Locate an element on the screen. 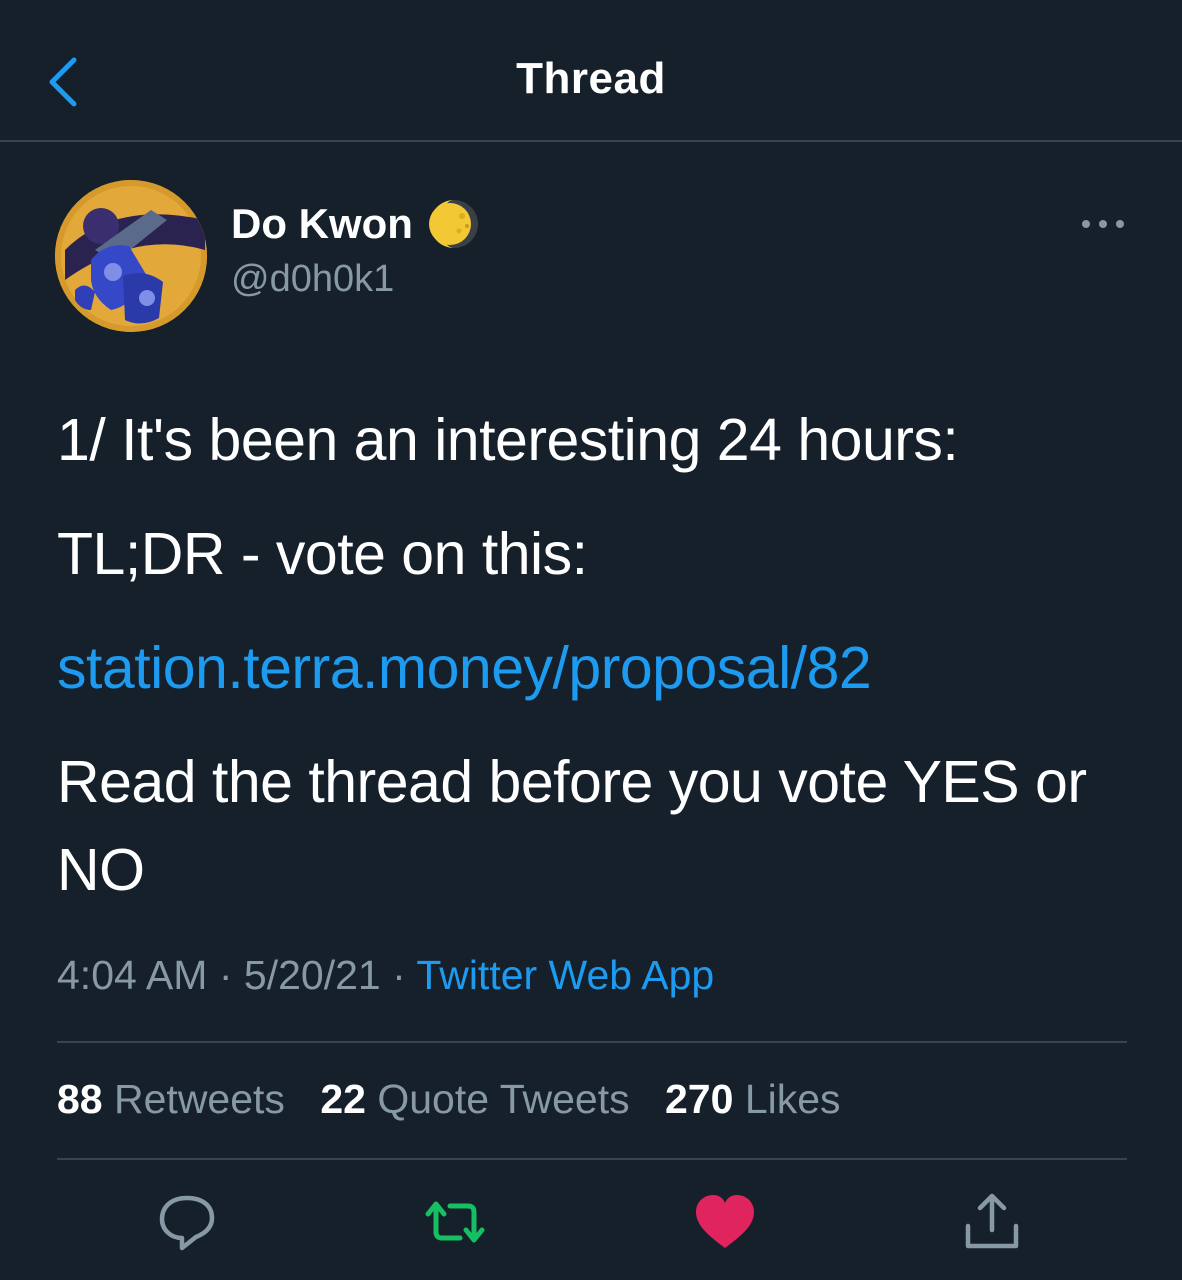 The height and width of the screenshot is (1280, 1182). retweet-button is located at coordinates (455, 1222).